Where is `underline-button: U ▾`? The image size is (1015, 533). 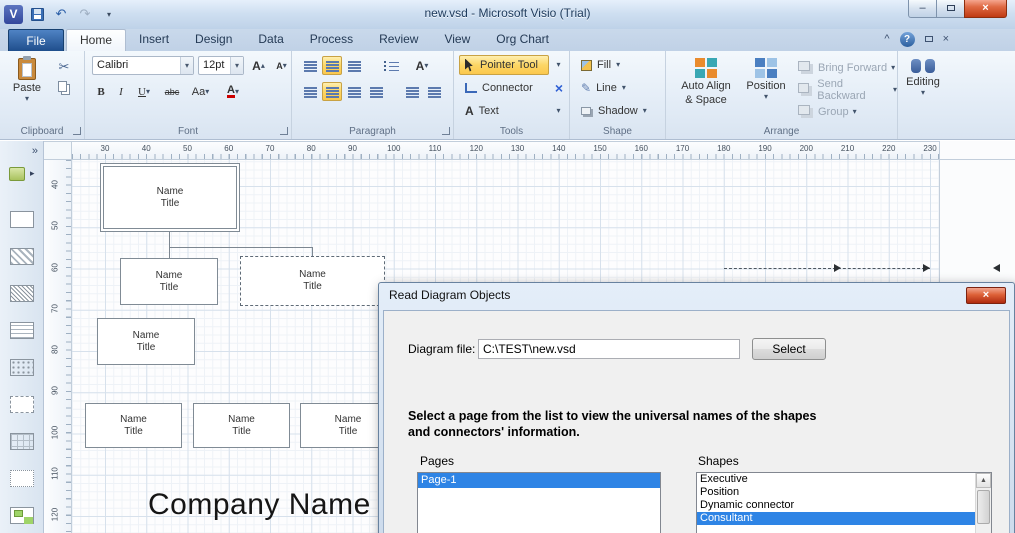
underline-button: U ▾ is located at coordinates (144, 91).